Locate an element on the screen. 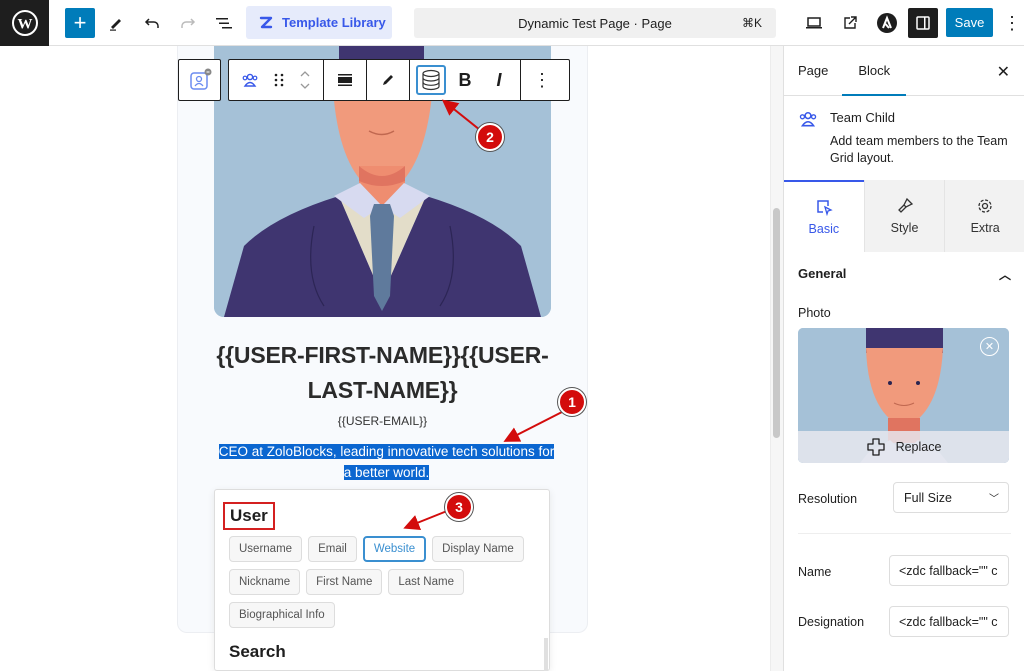 This screenshot has width=1024, height=671. align-wide-icon is located at coordinates (345, 80).